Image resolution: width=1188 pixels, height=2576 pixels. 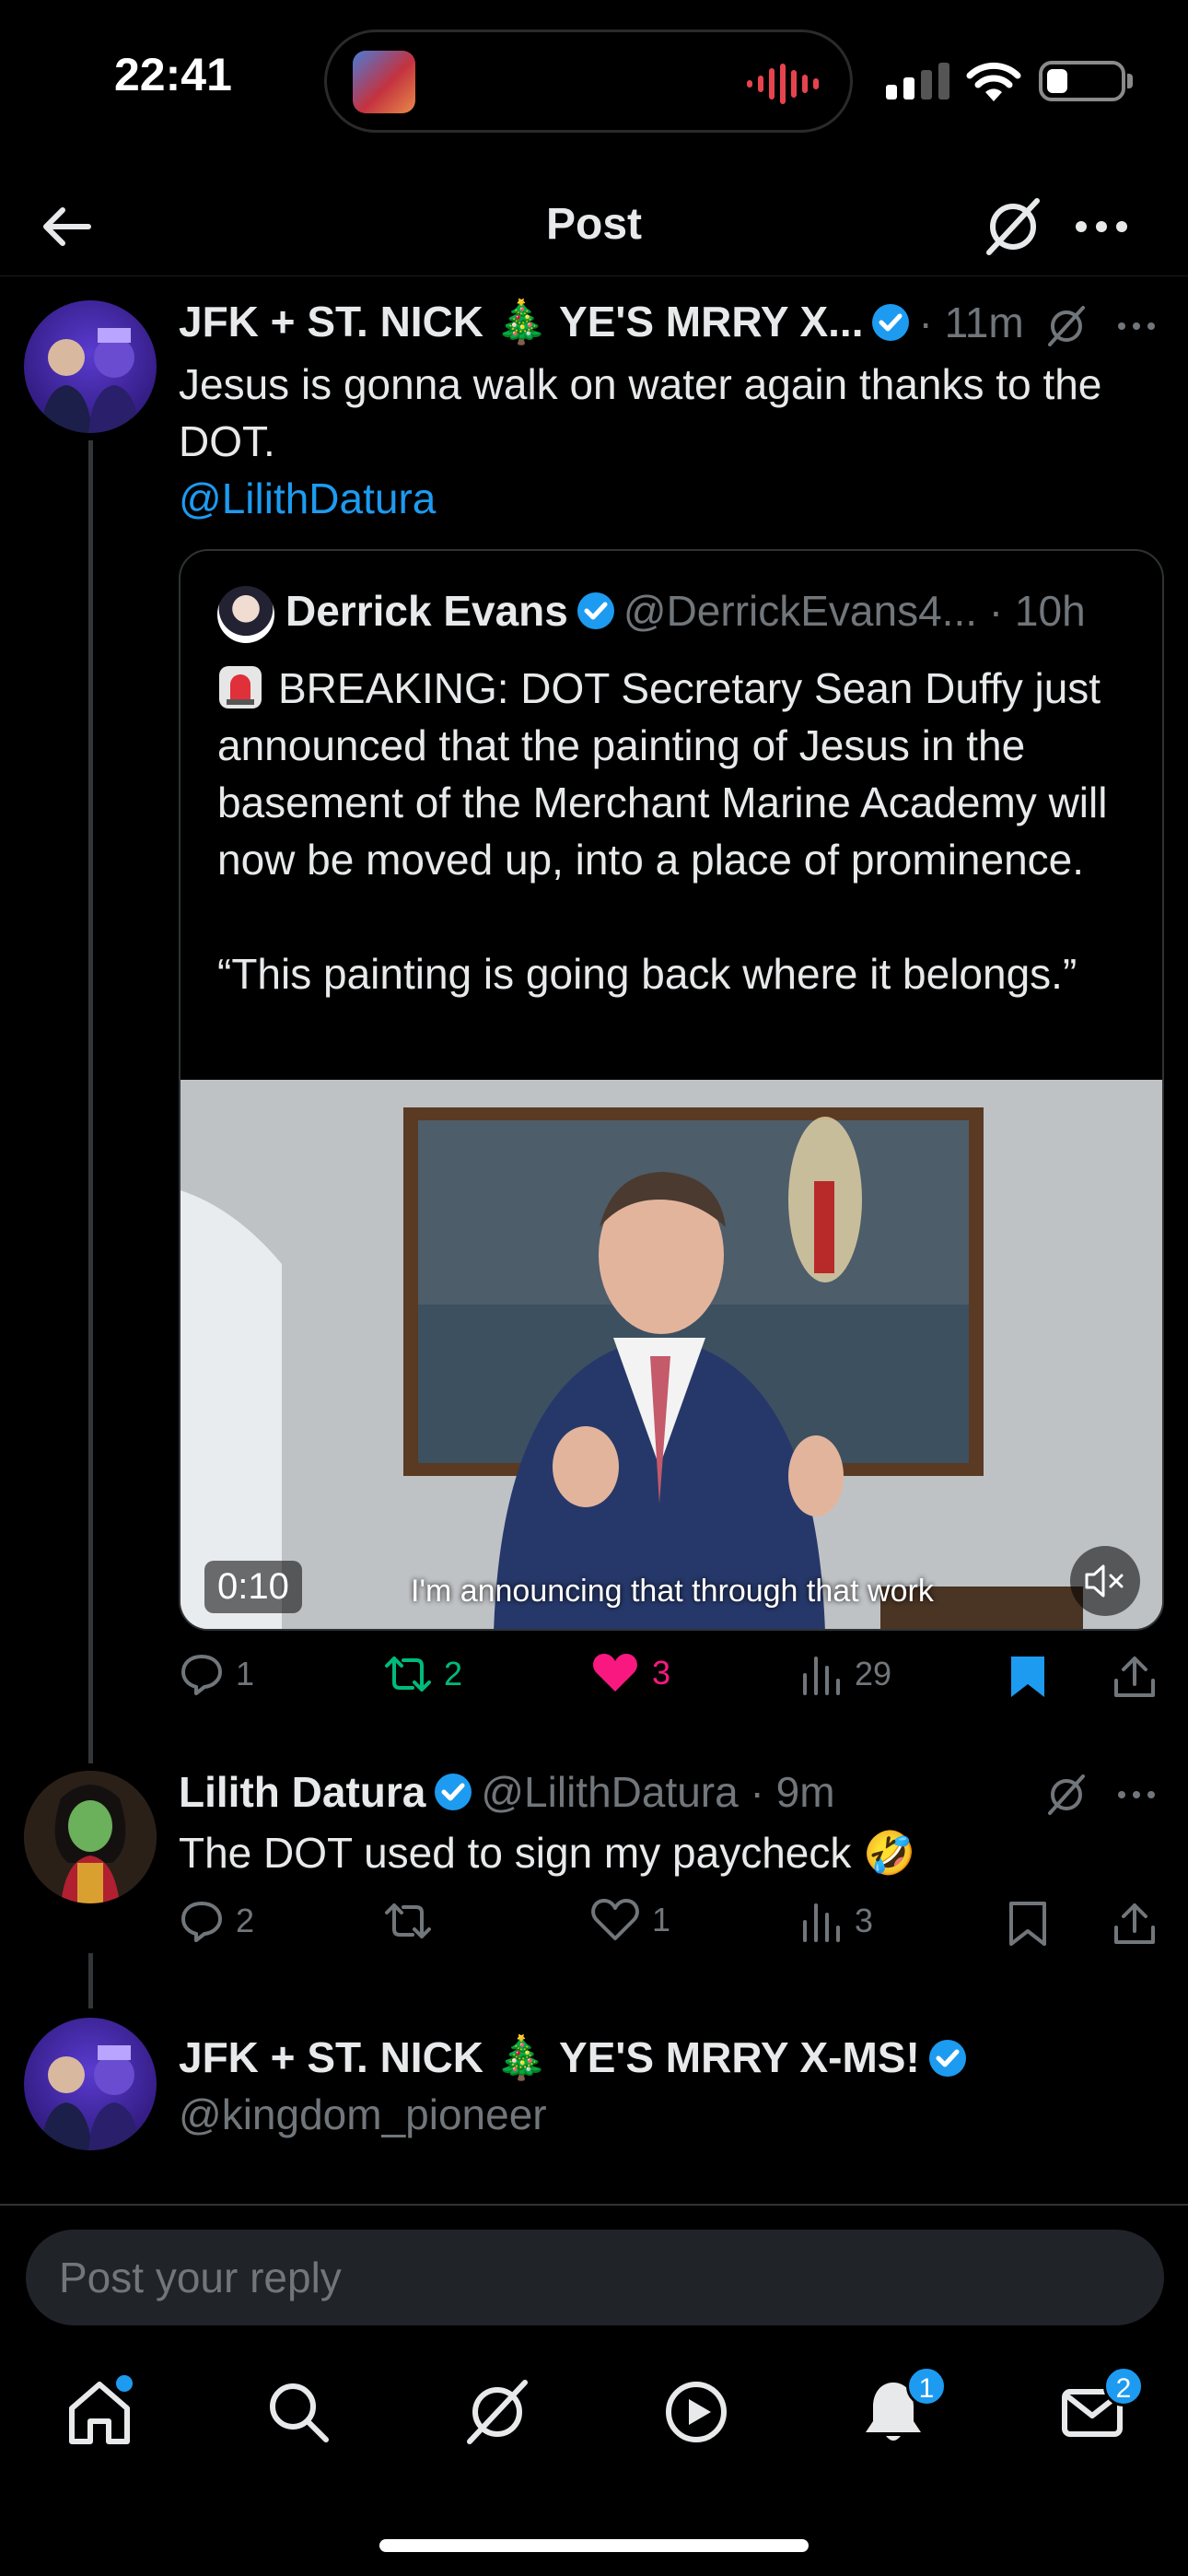 I want to click on tweet-time: 11m, so click(x=985, y=322).